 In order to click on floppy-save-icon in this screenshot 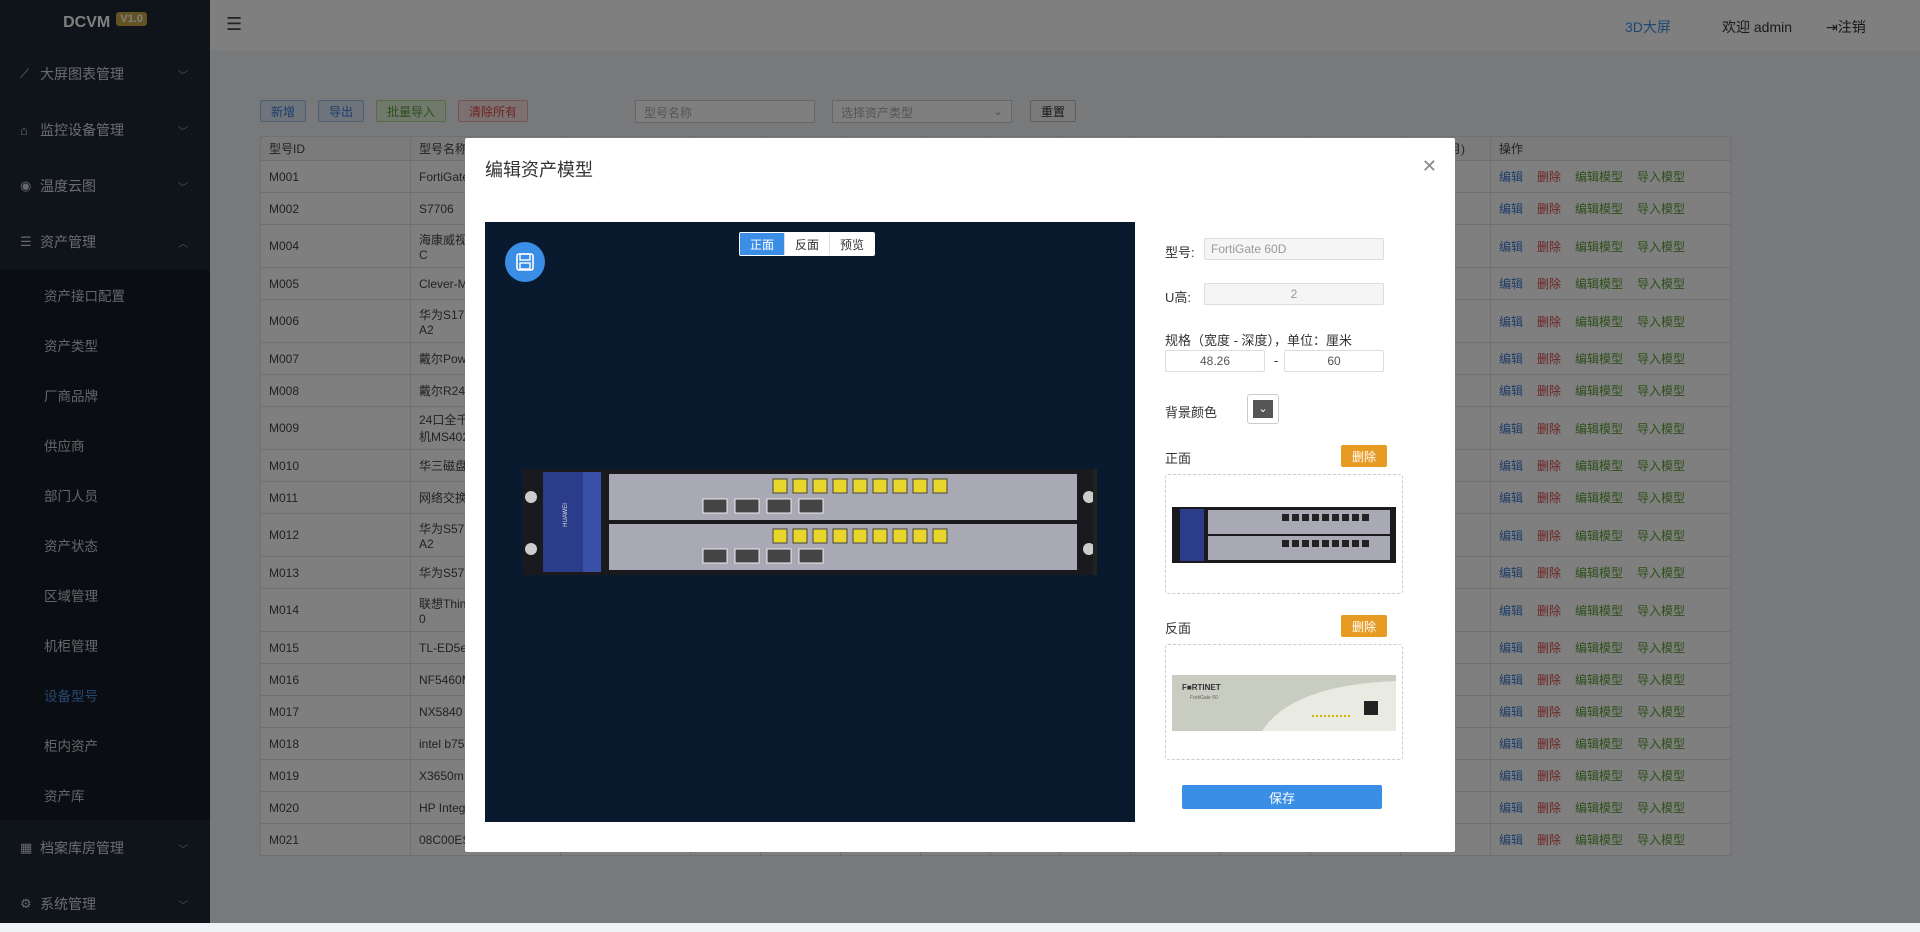, I will do `click(525, 262)`.